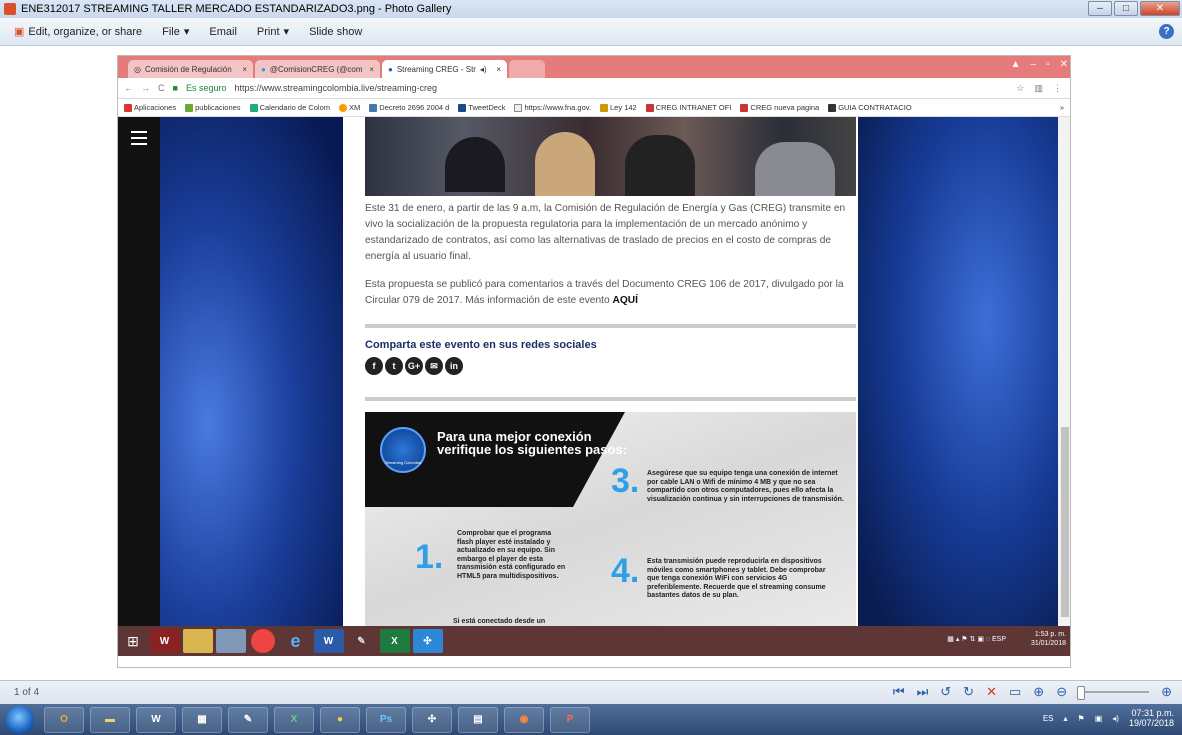 This screenshot has height=735, width=1182. I want to click on bookmark-calendario: Calendario de Colom, so click(289, 107).